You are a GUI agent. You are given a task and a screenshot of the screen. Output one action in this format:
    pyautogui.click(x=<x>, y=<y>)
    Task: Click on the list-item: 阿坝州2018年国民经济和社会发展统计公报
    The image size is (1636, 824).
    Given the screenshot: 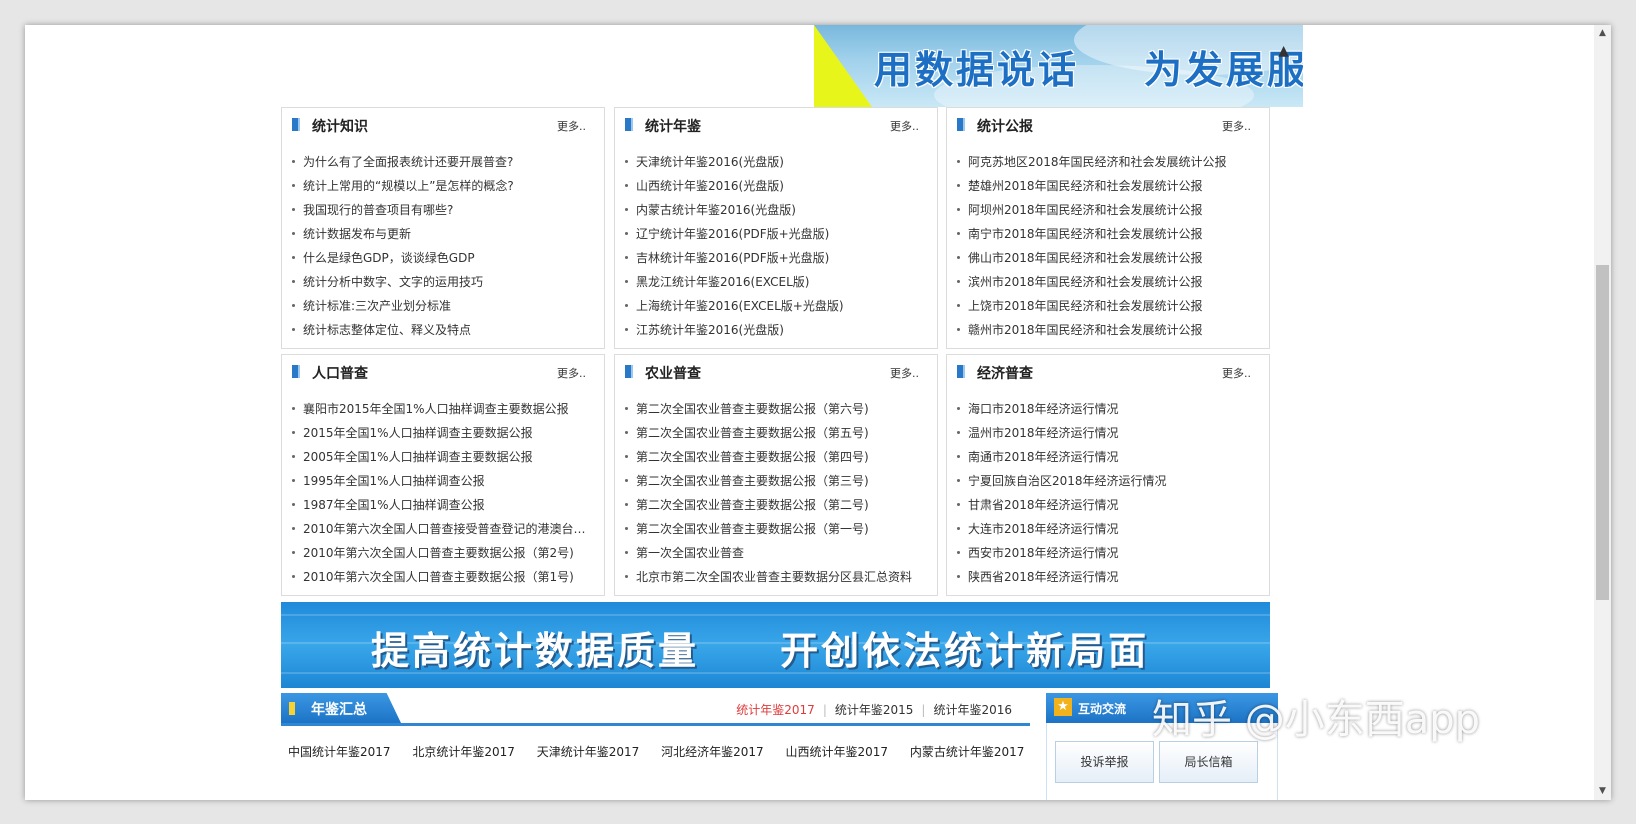 What is the action you would take?
    pyautogui.click(x=1108, y=210)
    